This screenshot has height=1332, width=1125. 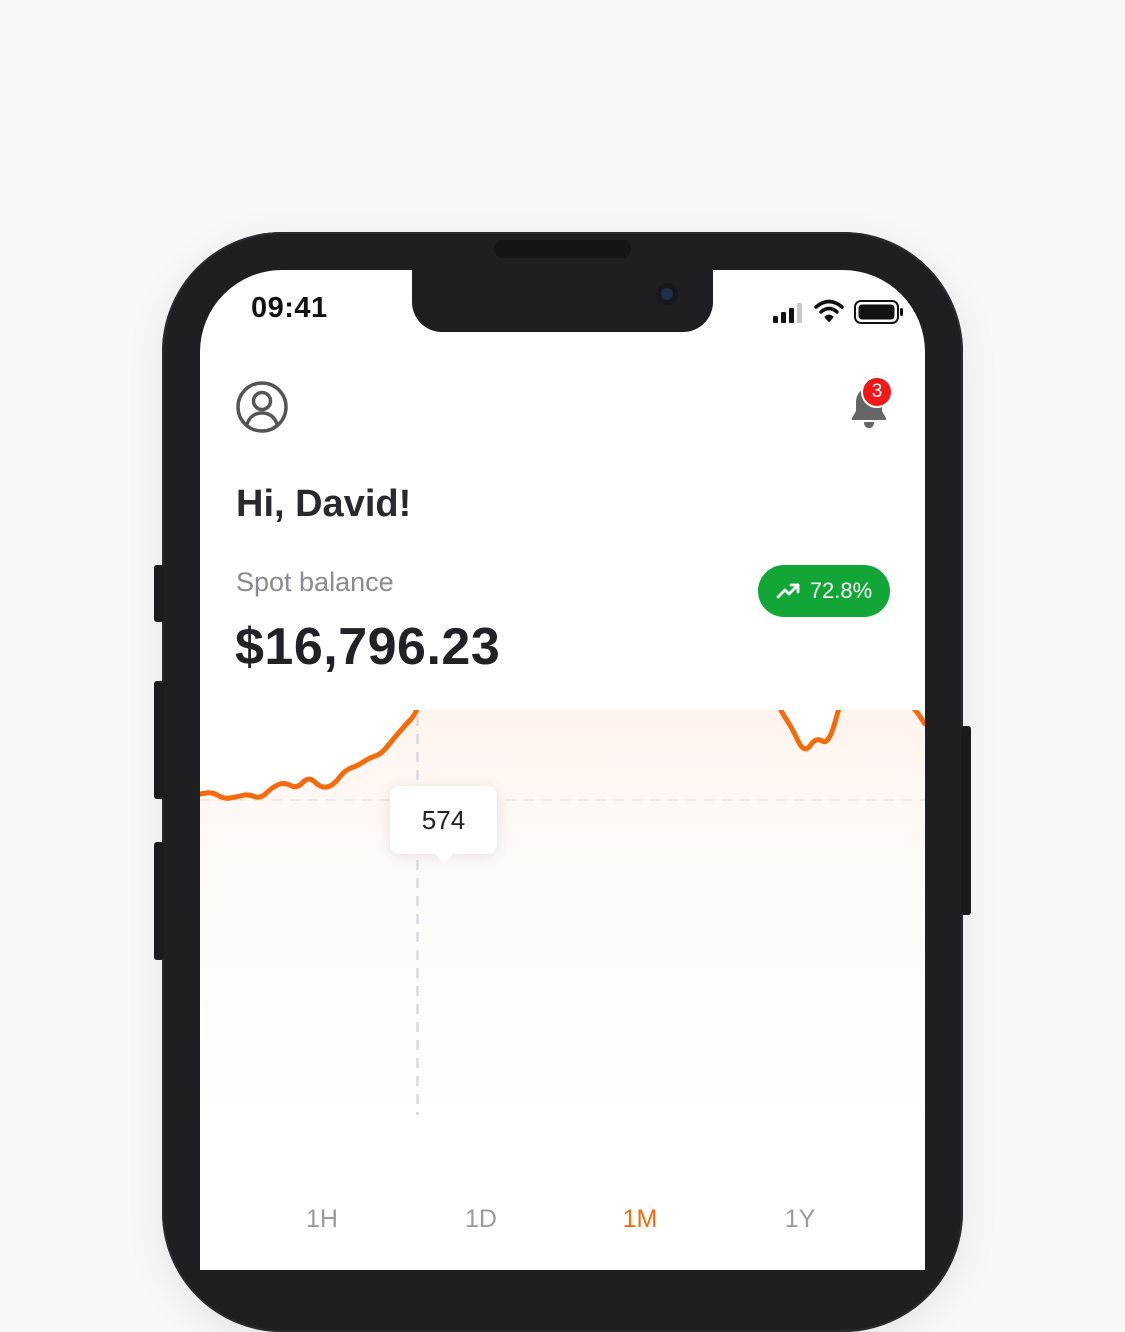 I want to click on silent-switch, so click(x=159, y=593).